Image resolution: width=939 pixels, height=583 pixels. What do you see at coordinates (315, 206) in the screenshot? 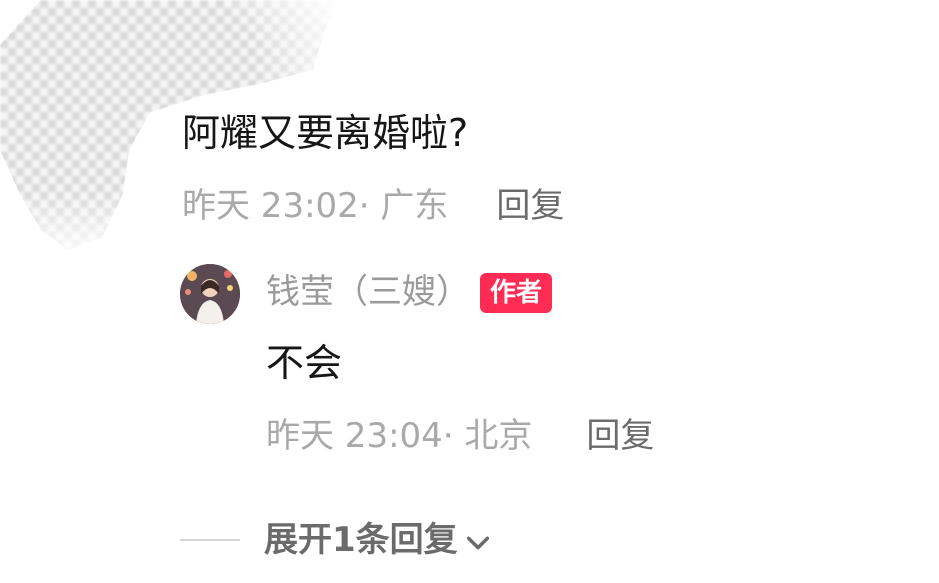
I see `comment-time-location: 昨天 23:02· 广东` at bounding box center [315, 206].